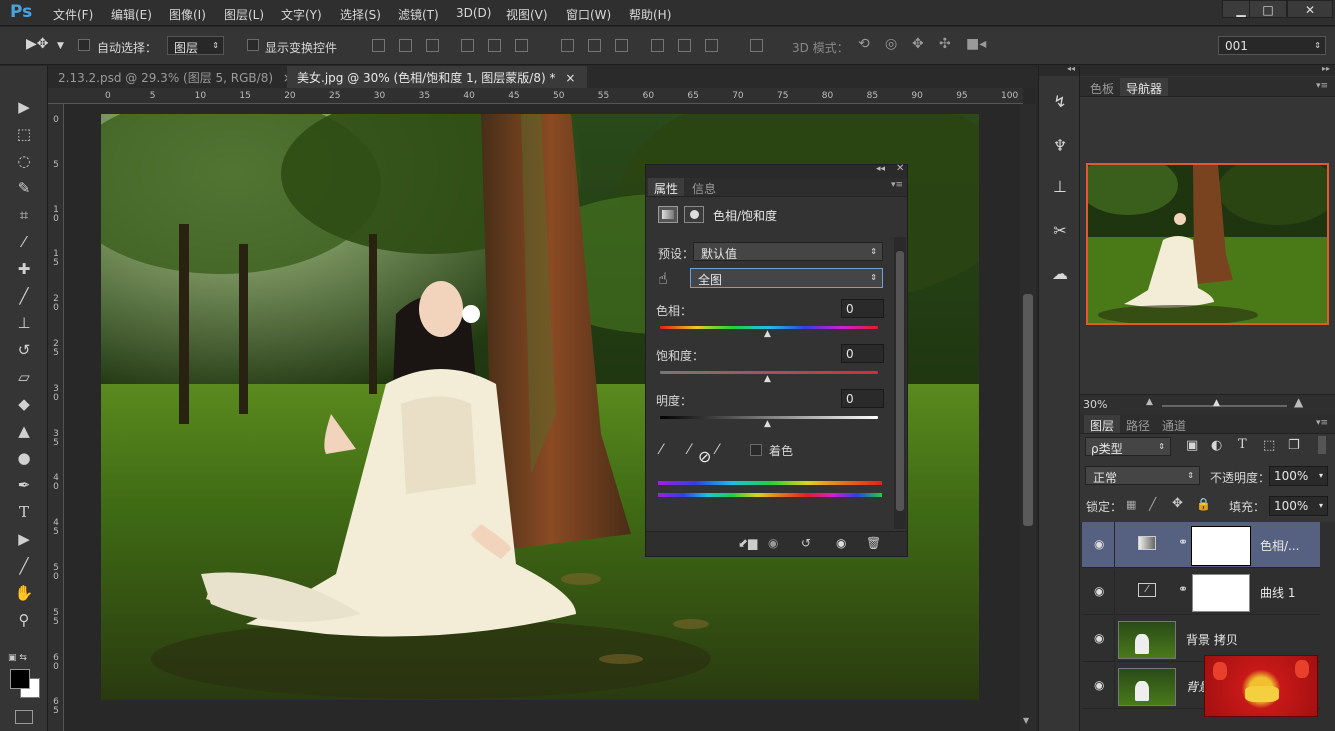 This screenshot has height=731, width=1335. What do you see at coordinates (20, 679) in the screenshot?
I see `foreground-color-swatch` at bounding box center [20, 679].